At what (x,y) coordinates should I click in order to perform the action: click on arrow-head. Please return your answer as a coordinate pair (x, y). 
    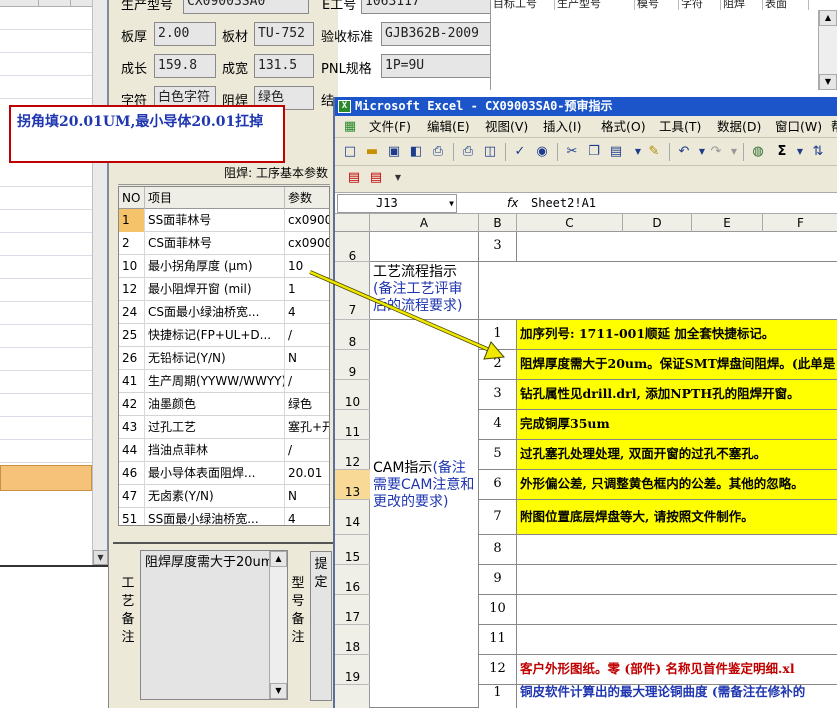
    Looking at the image, I should click on (494, 350).